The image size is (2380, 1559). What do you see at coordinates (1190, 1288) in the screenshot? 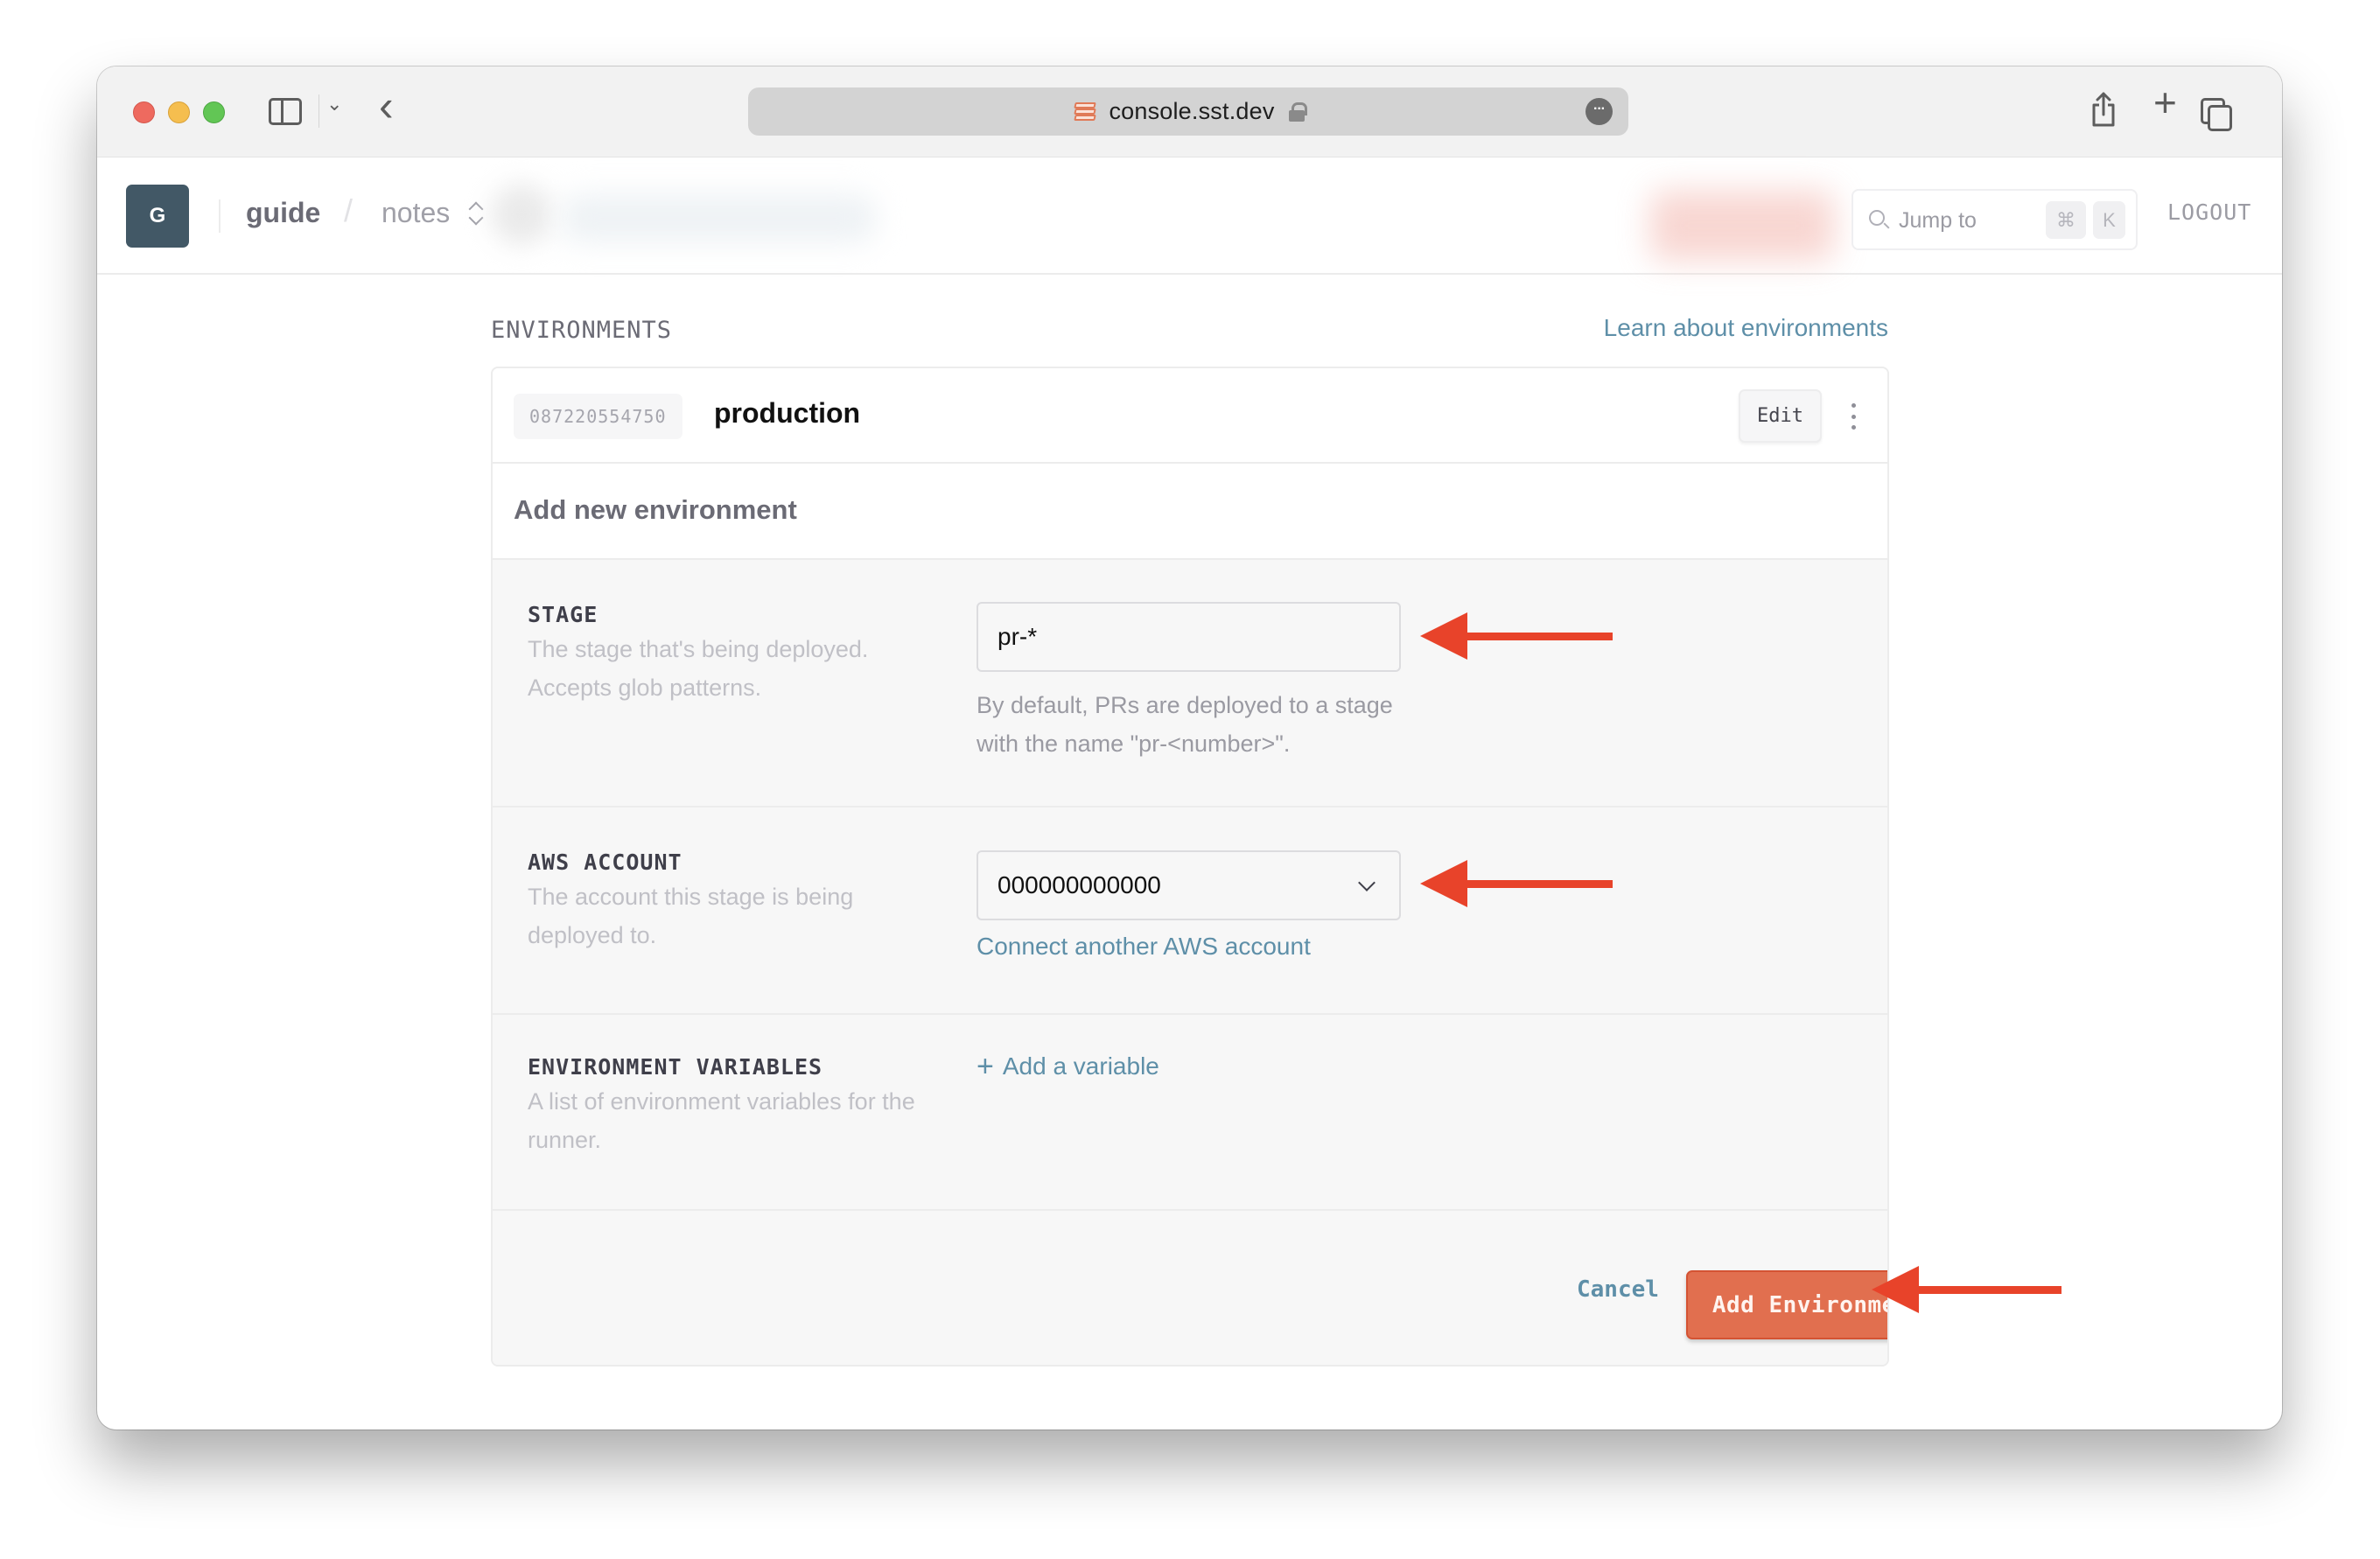
I see `form-actions: Cancel Add Environment` at bounding box center [1190, 1288].